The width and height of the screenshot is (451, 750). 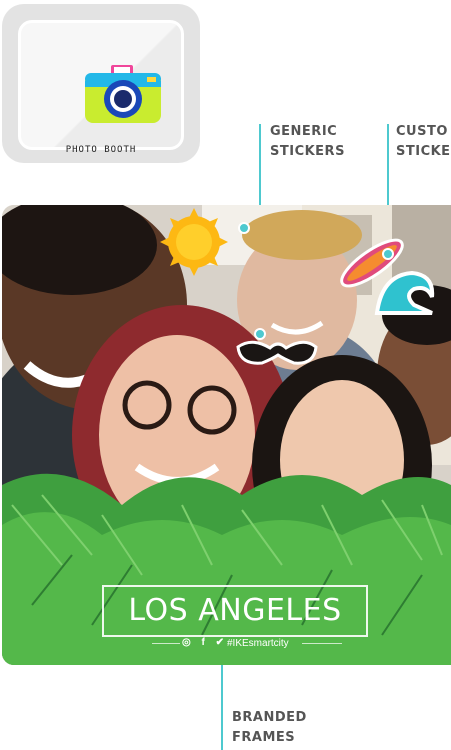 What do you see at coordinates (235, 610) in the screenshot?
I see `frame-city-title: LOS ANGELES` at bounding box center [235, 610].